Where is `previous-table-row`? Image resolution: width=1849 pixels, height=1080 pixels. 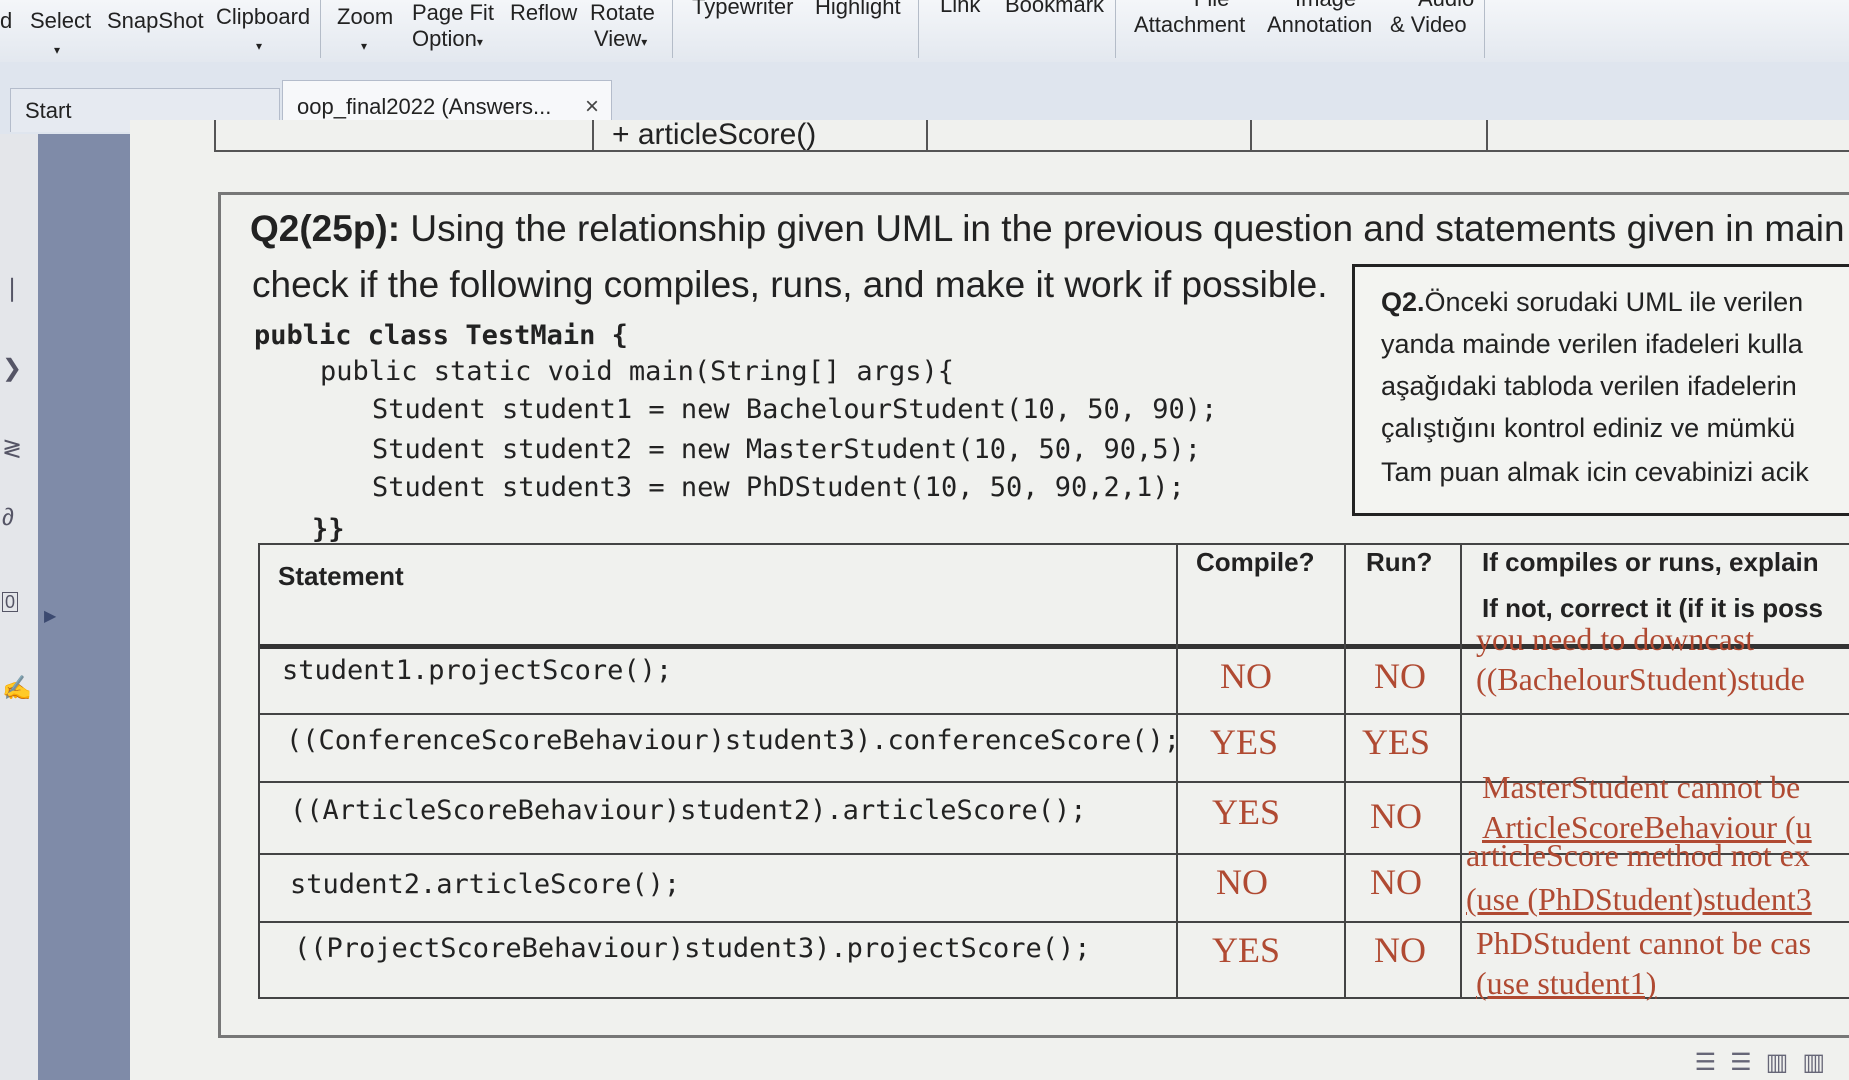 previous-table-row is located at coordinates (1031, 136).